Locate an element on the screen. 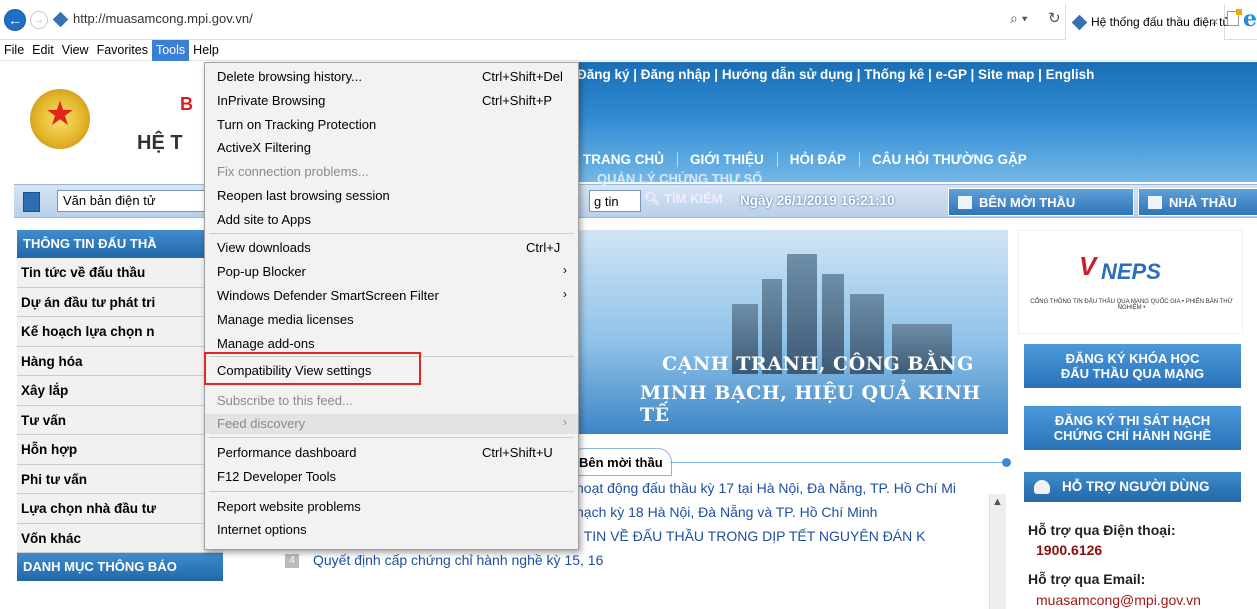 The height and width of the screenshot is (609, 1257). register-course-button: ĐĂNG KÝ KHÓA HỌC ĐẤU THẦU QUA MẠNG is located at coordinates (1132, 366).